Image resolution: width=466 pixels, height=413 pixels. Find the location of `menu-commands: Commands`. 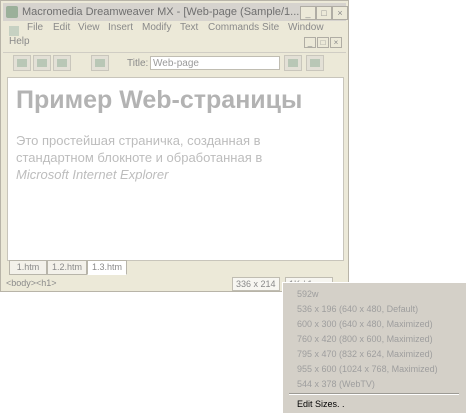

menu-commands: Commands is located at coordinates (233, 27).